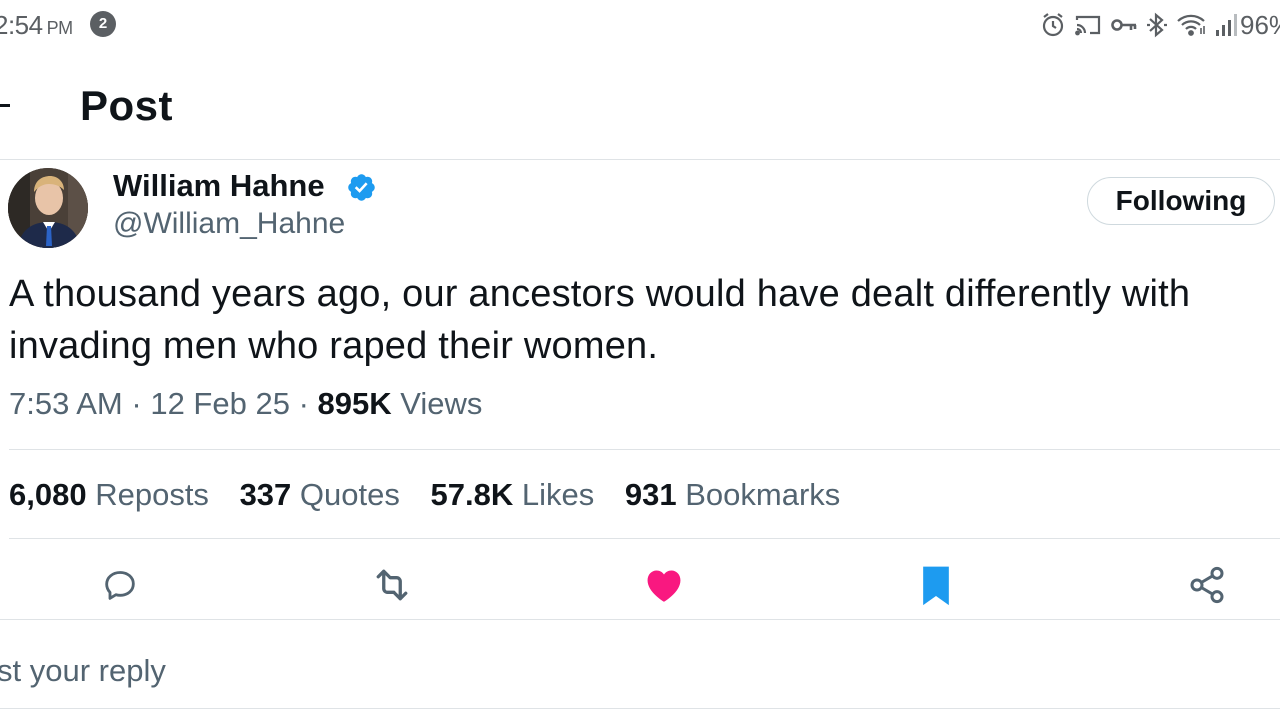 The width and height of the screenshot is (1280, 720). I want to click on bookmark-icon, so click(936, 586).